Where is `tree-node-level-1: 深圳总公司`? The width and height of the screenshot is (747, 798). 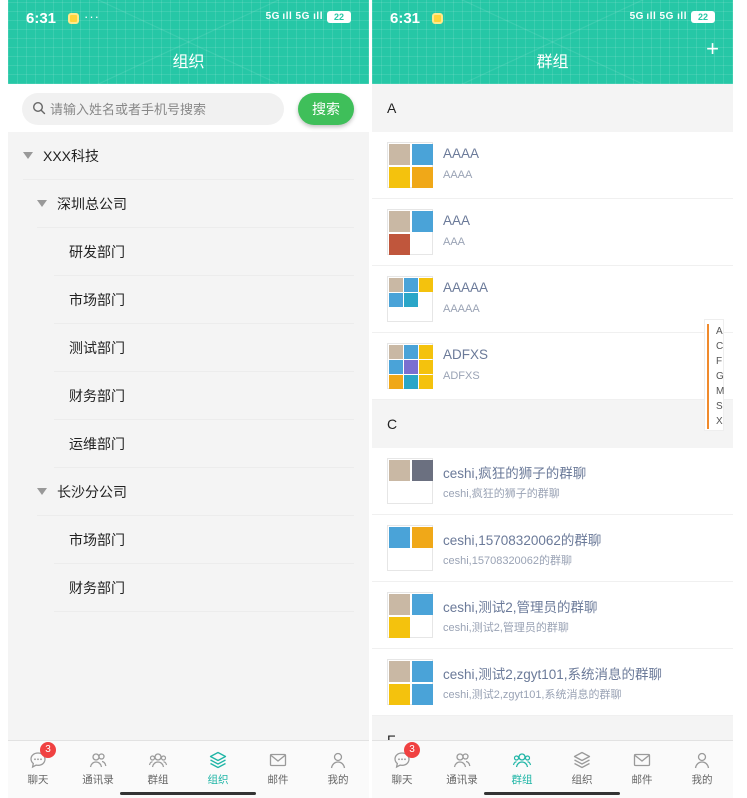
tree-node-level-1: 深圳总公司 is located at coordinates (195, 204).